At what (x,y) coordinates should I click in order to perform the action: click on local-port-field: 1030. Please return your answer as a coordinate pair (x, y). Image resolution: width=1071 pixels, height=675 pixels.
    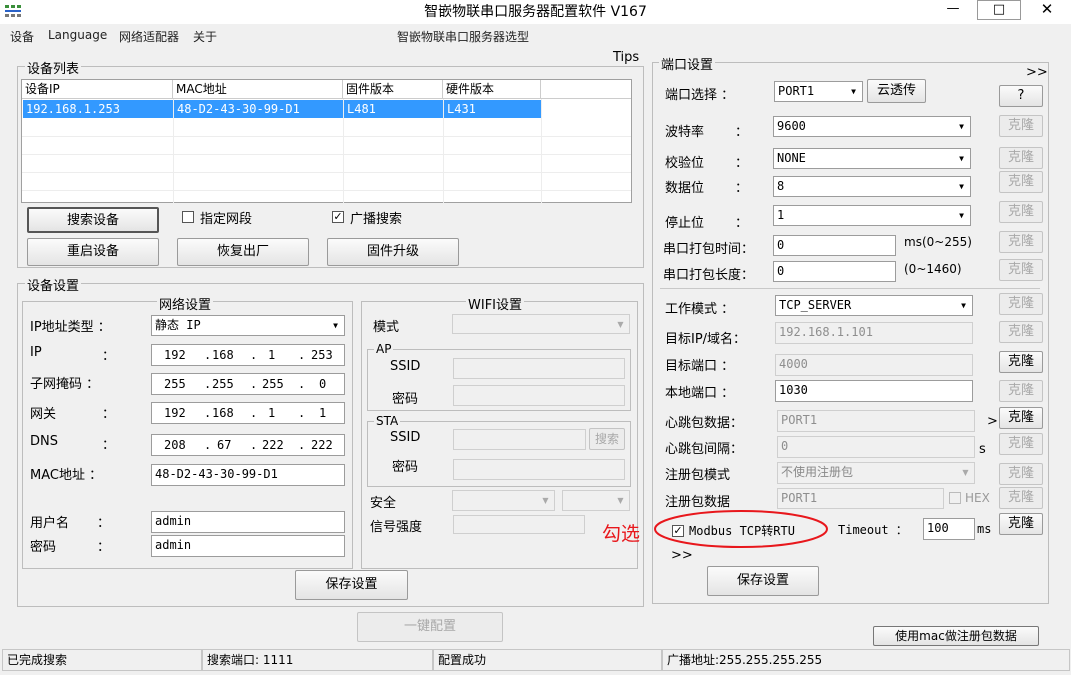
    Looking at the image, I should click on (874, 391).